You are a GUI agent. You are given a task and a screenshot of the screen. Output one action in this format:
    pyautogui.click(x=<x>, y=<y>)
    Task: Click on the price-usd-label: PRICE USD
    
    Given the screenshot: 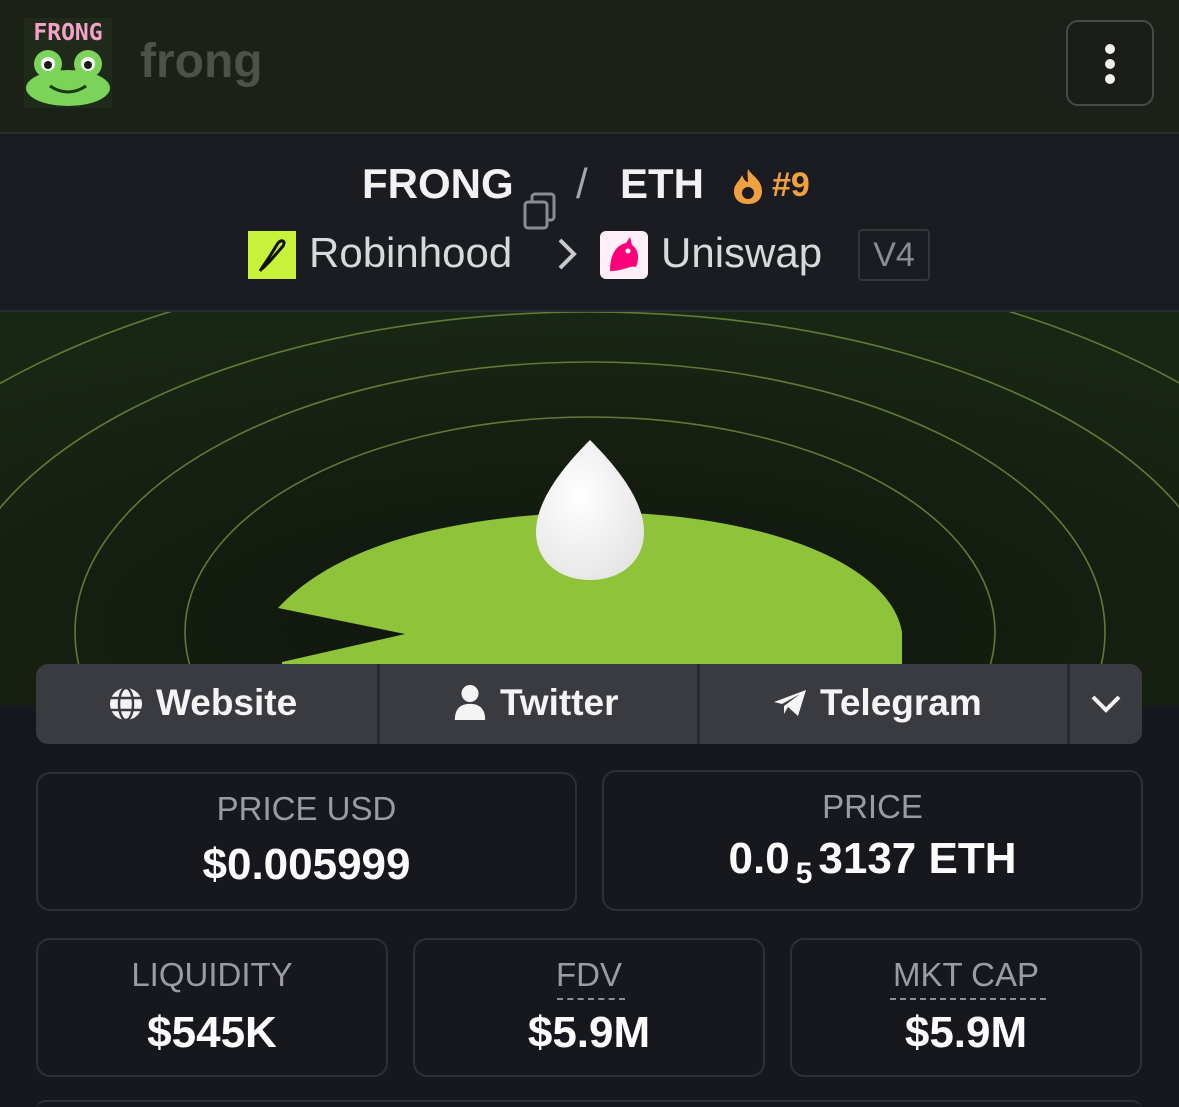 What is the action you would take?
    pyautogui.click(x=306, y=808)
    